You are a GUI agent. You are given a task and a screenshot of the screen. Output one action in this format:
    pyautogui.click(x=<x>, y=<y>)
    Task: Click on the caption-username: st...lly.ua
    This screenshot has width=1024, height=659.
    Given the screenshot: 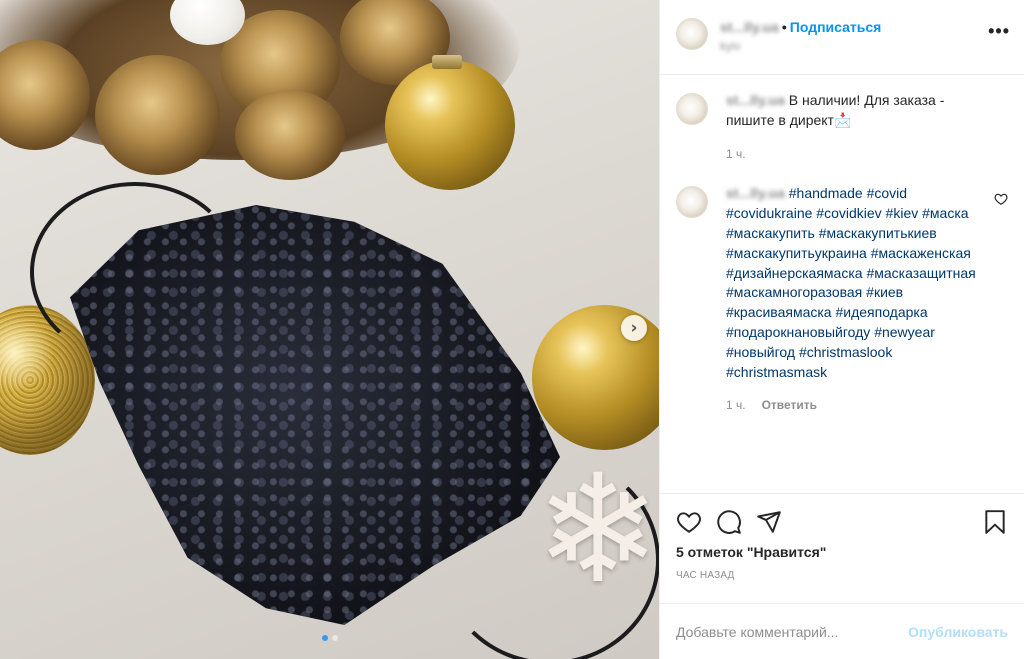 What is the action you would take?
    pyautogui.click(x=755, y=100)
    